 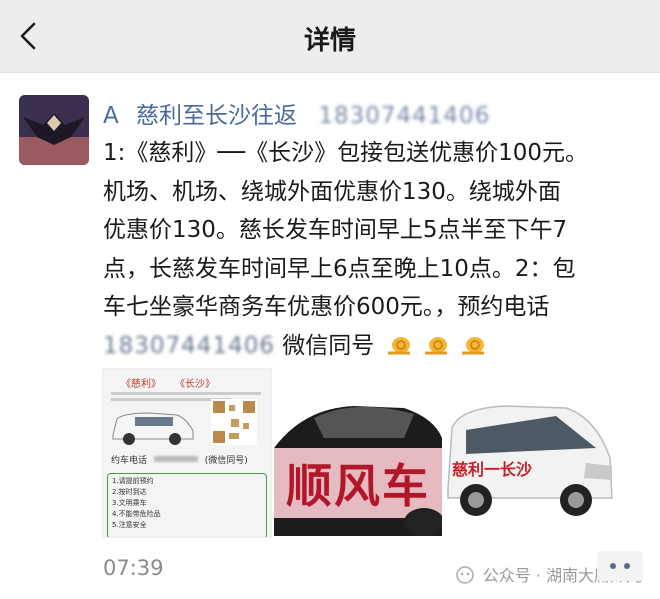 I want to click on wechat-same-text: 微信同号, so click(x=328, y=345).